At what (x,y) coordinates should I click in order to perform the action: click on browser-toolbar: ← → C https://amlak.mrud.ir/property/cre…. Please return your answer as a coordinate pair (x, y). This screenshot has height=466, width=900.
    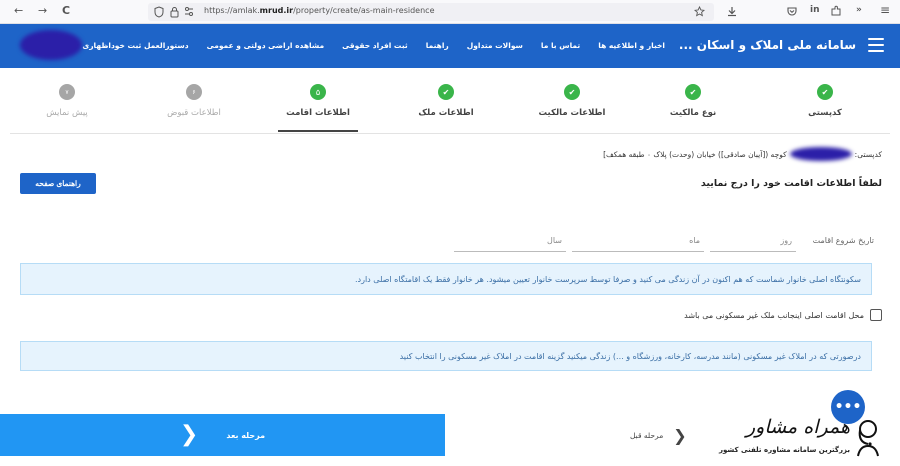
    Looking at the image, I should click on (450, 12).